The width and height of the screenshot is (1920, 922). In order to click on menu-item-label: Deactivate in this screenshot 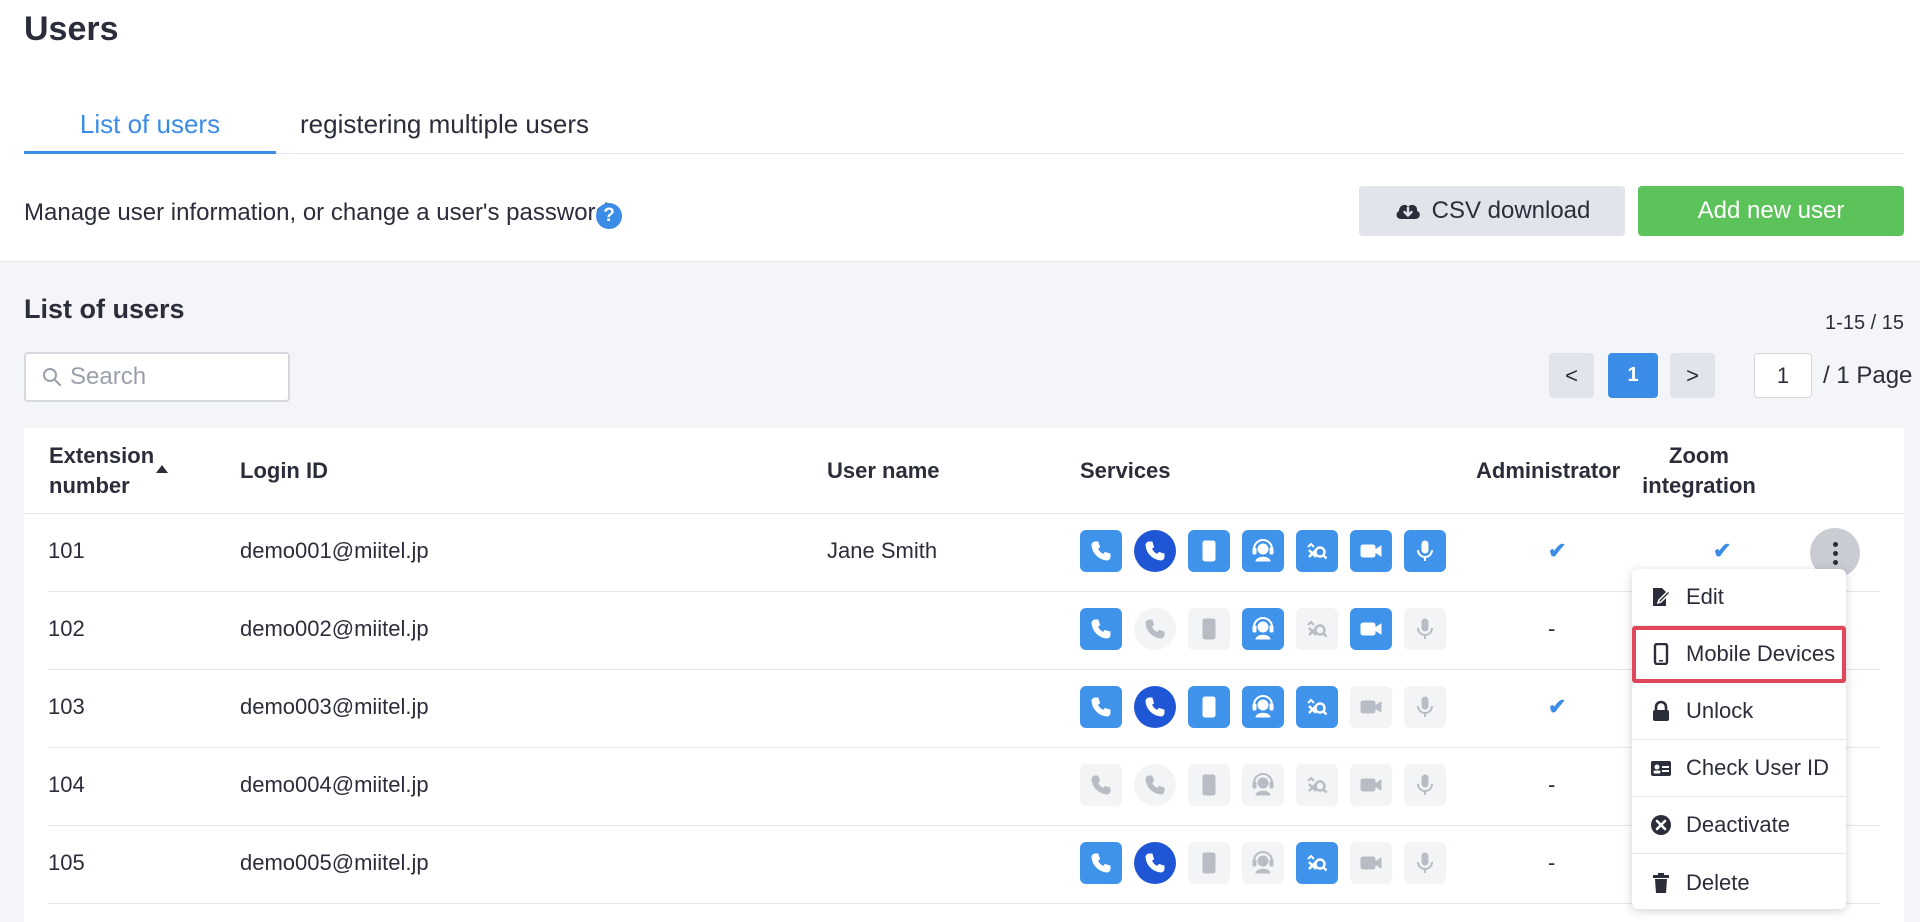, I will do `click(1738, 824)`.